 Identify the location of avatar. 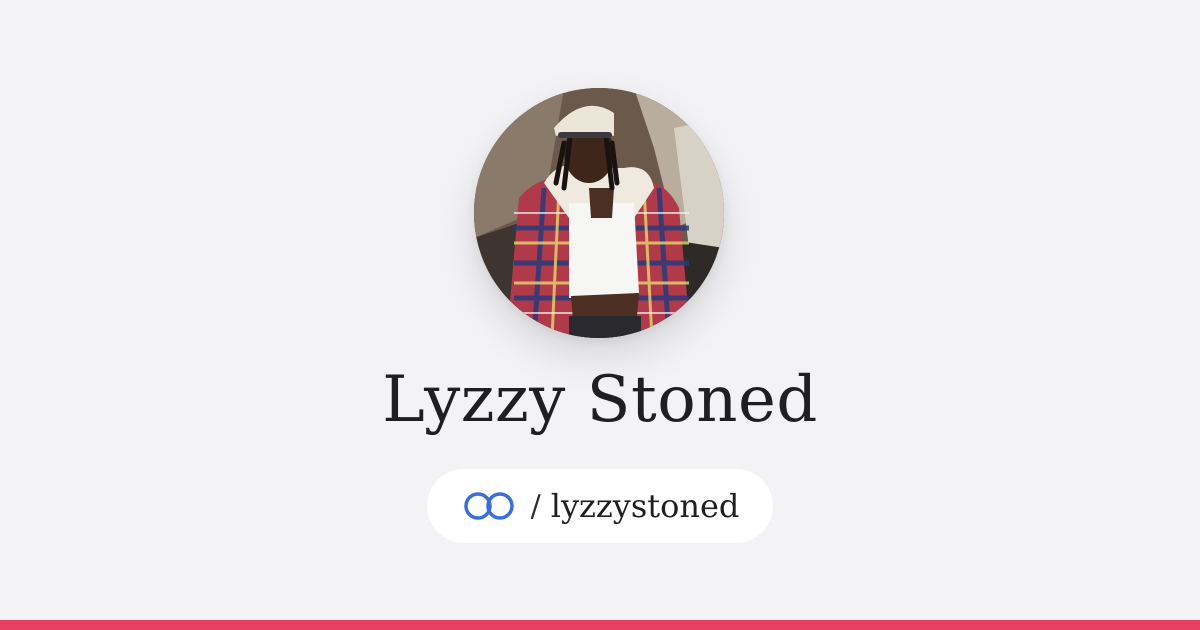
(599, 213).